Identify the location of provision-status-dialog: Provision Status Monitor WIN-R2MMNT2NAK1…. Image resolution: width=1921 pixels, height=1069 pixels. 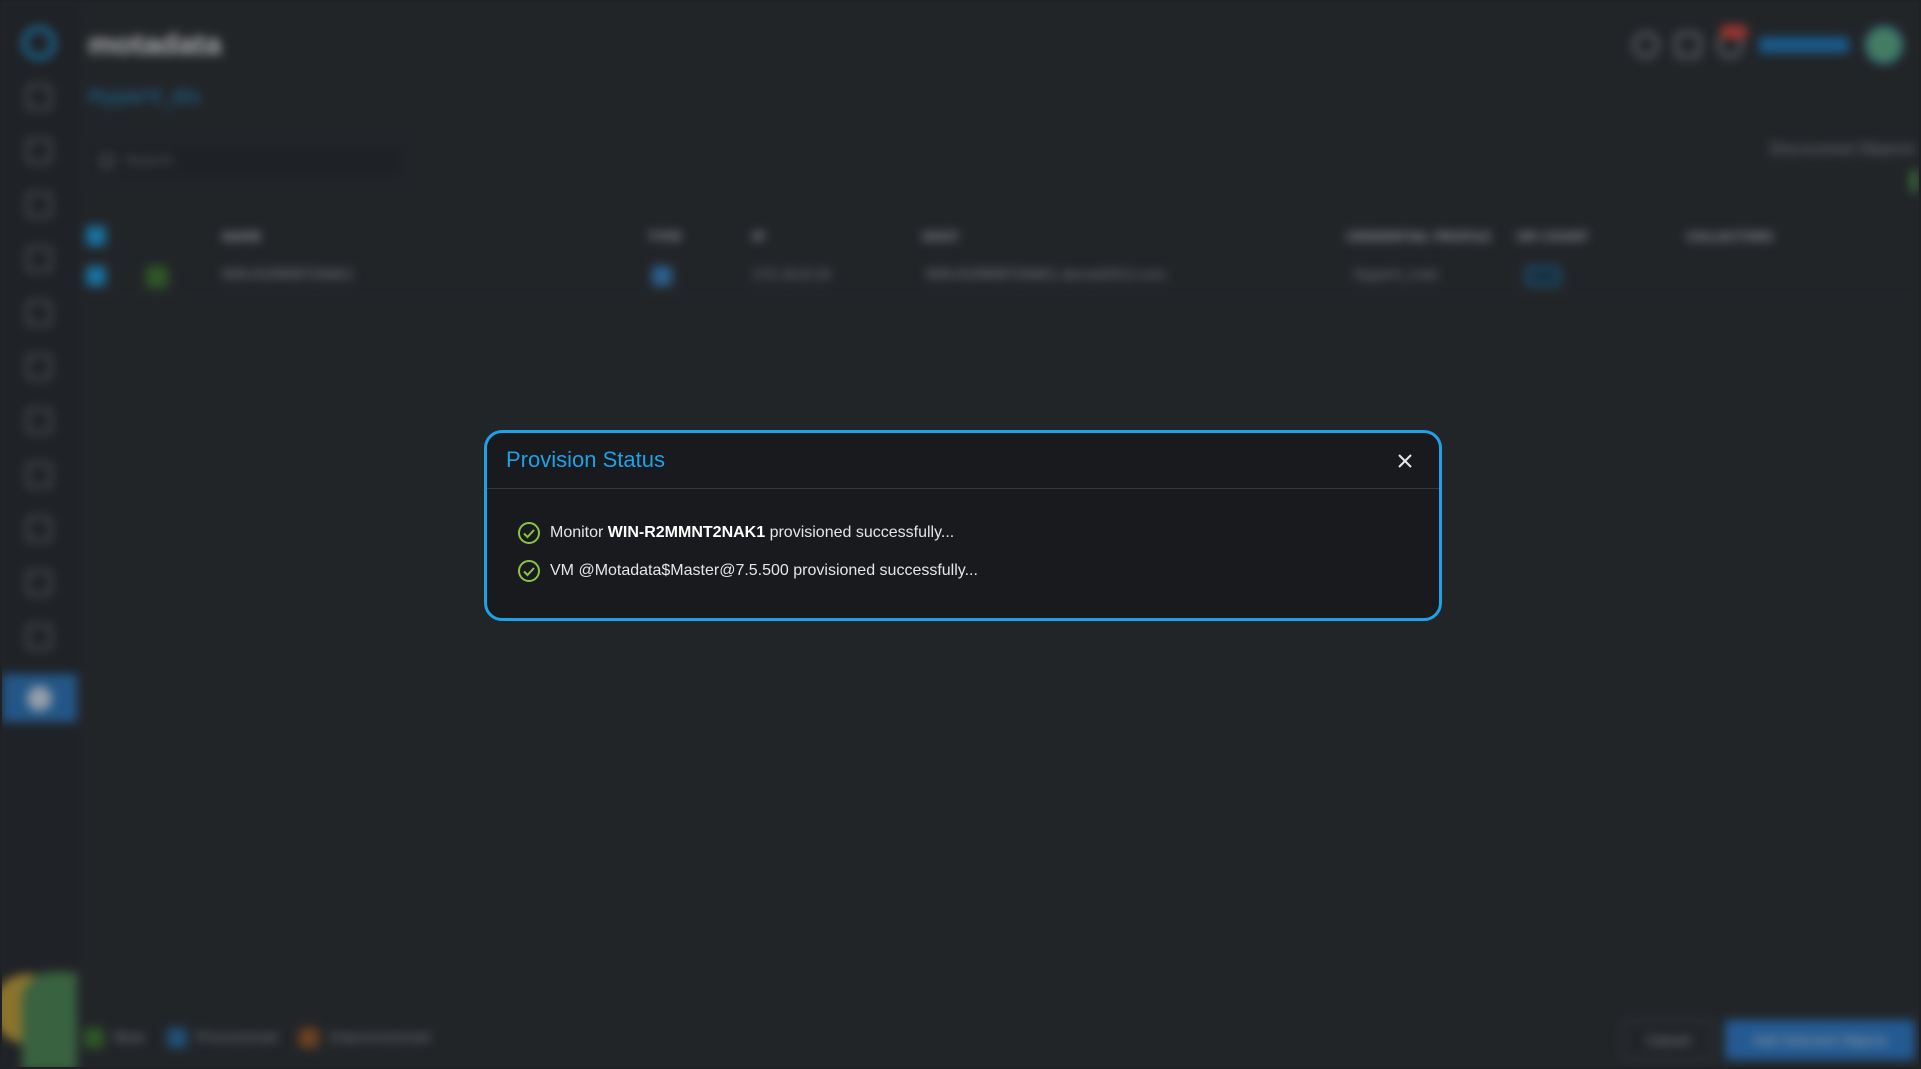
(963, 525).